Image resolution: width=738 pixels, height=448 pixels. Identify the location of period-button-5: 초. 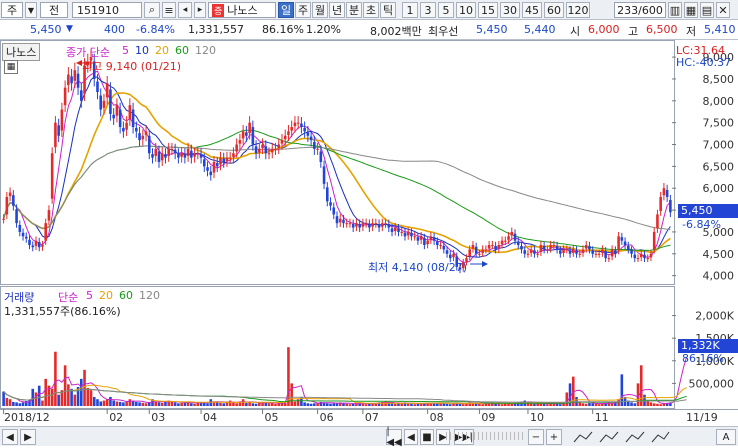
(371, 10).